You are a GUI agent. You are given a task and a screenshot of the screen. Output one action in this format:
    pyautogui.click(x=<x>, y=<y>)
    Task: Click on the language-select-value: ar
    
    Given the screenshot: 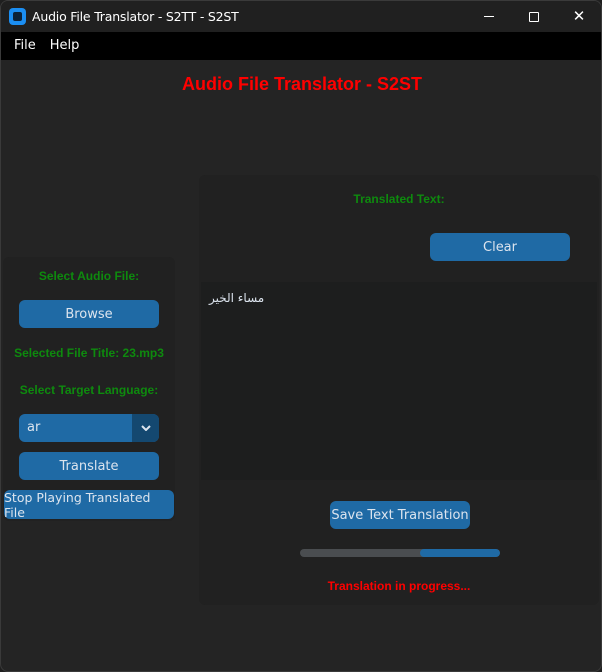 What is the action you would take?
    pyautogui.click(x=34, y=427)
    